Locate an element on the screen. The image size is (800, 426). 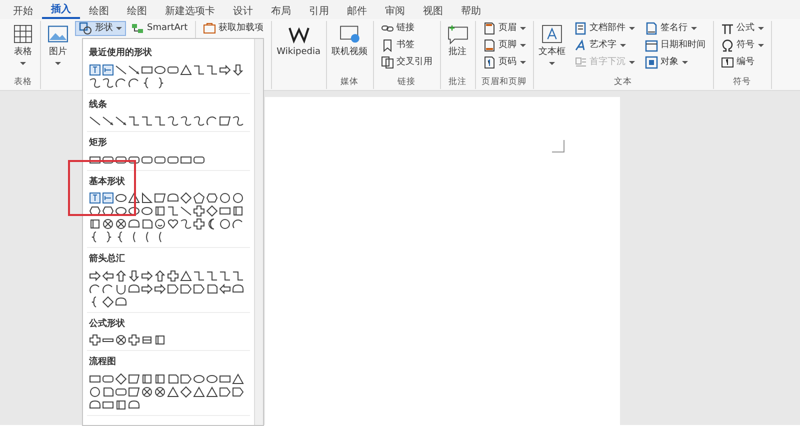
ribbon-button: 批注 is located at coordinates (457, 48).